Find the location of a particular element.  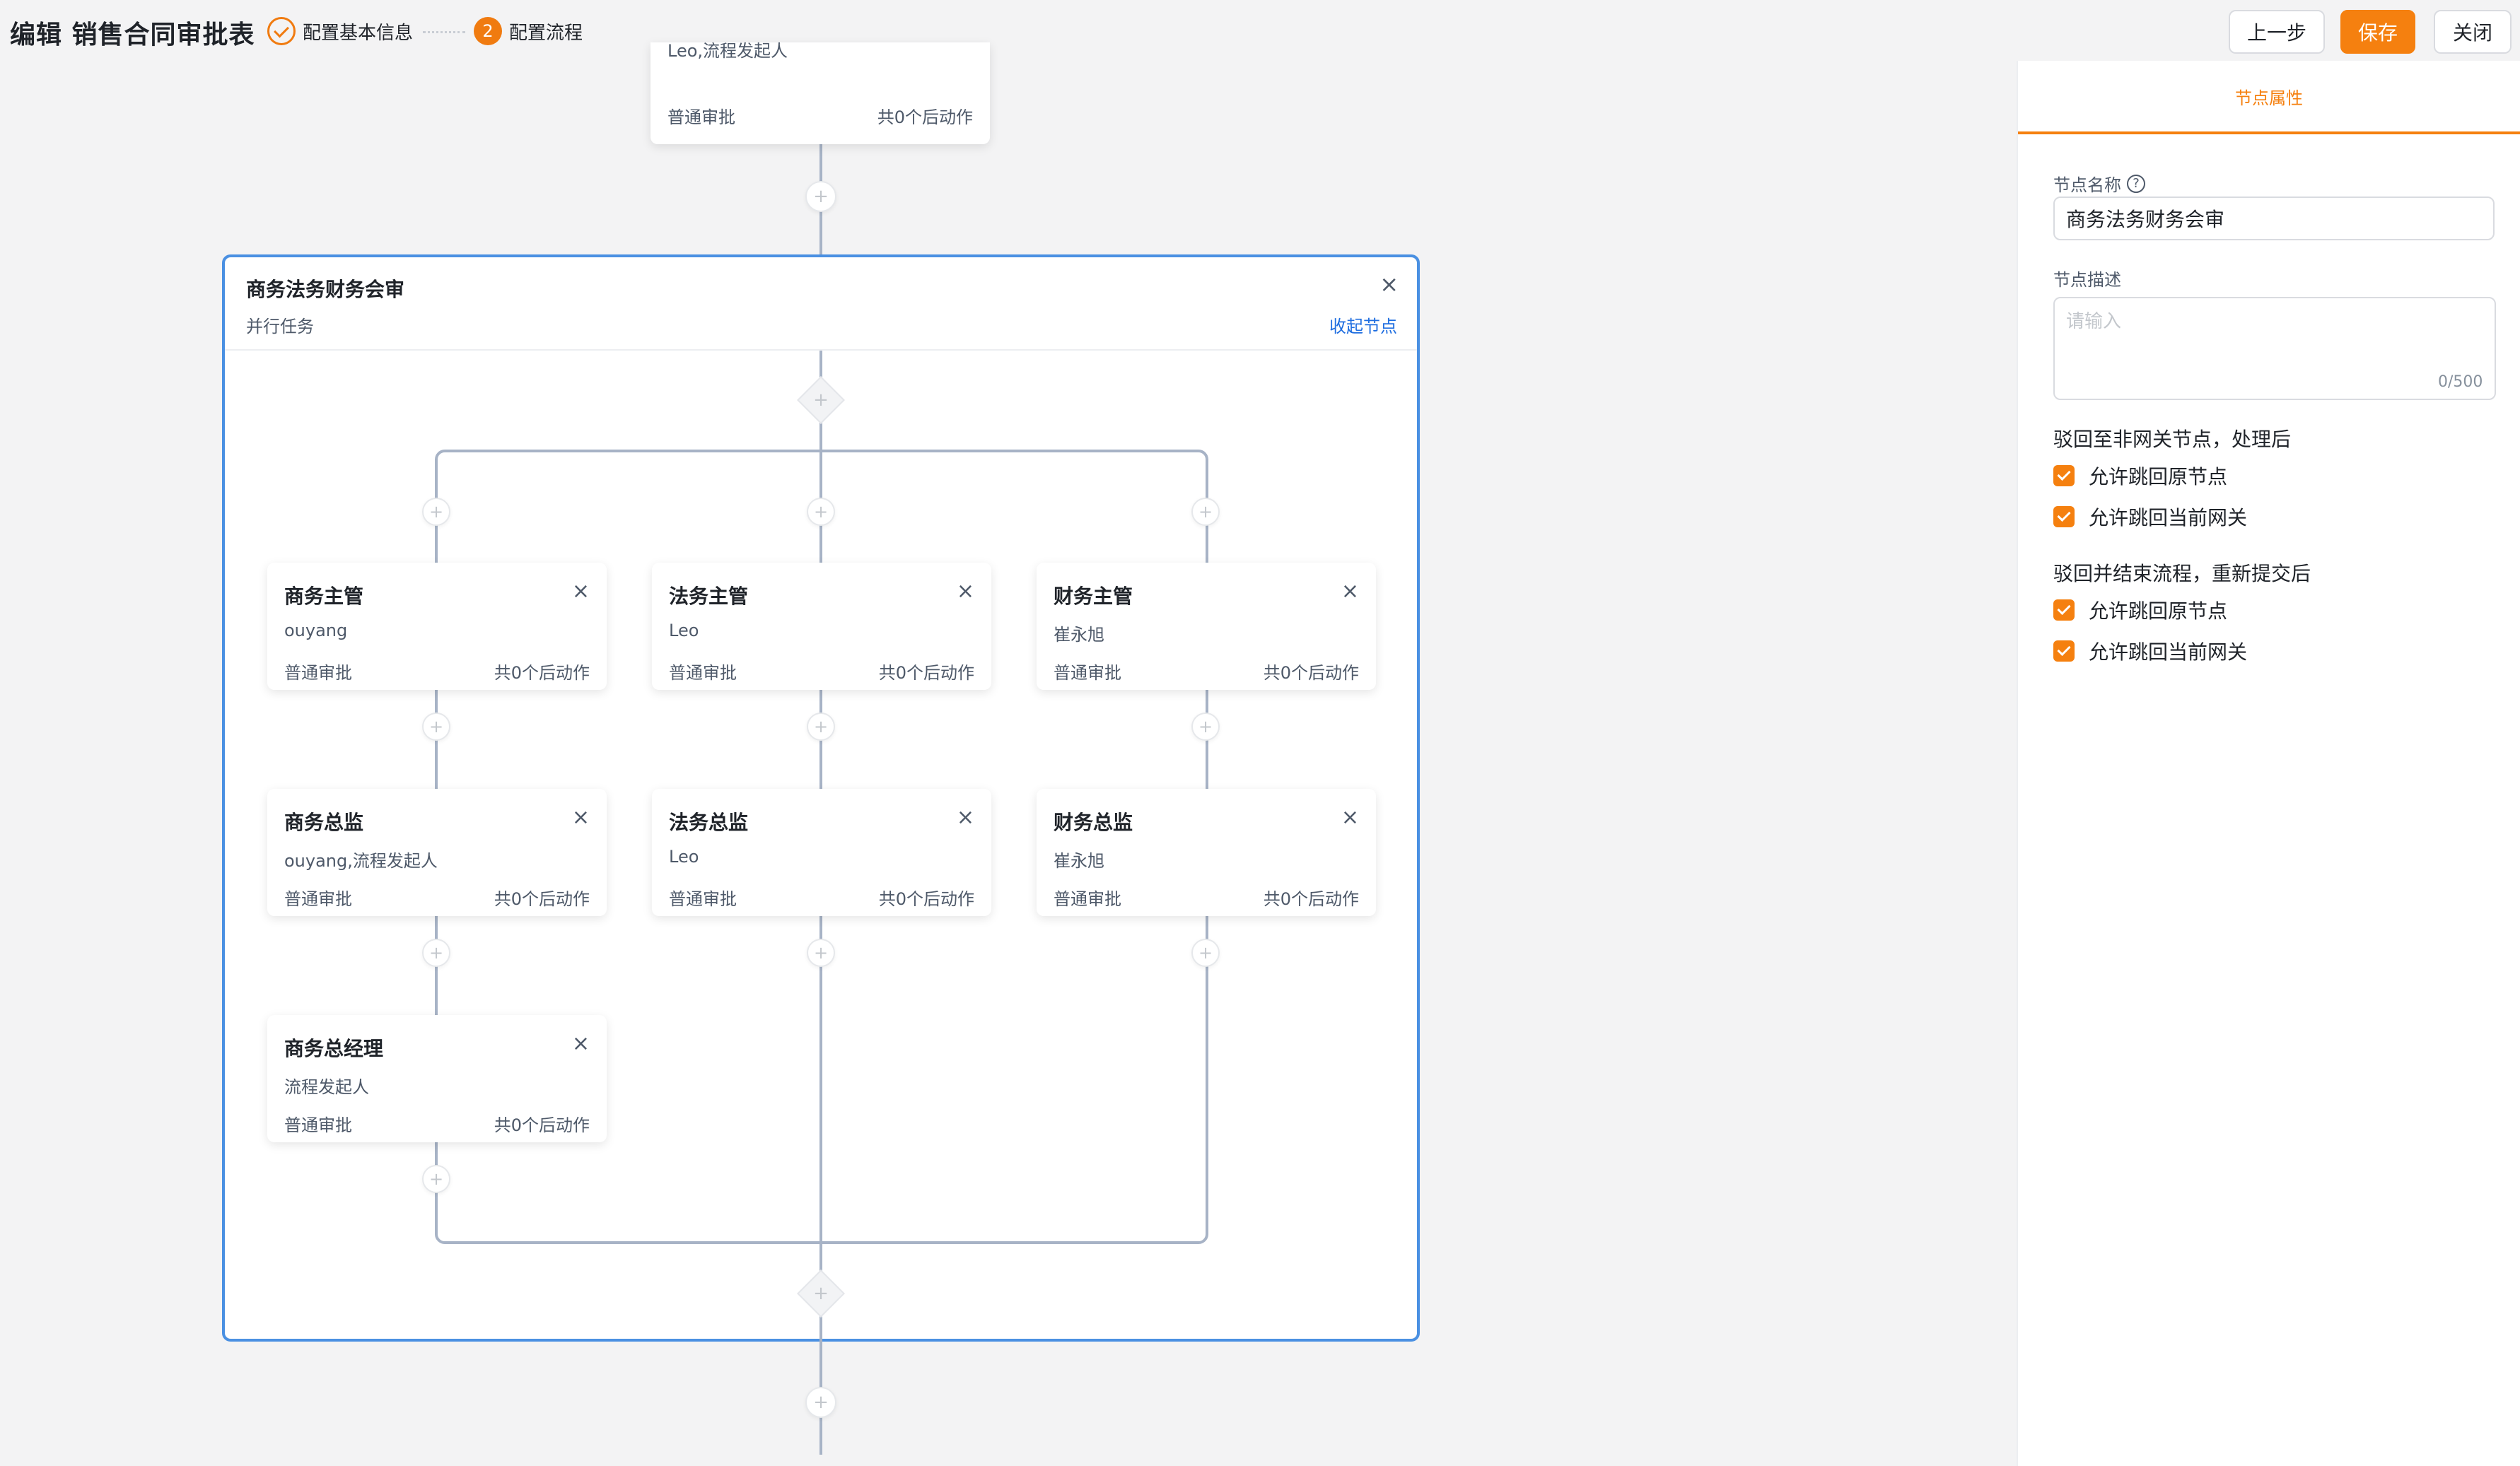

save-button: 保存 is located at coordinates (2377, 32).